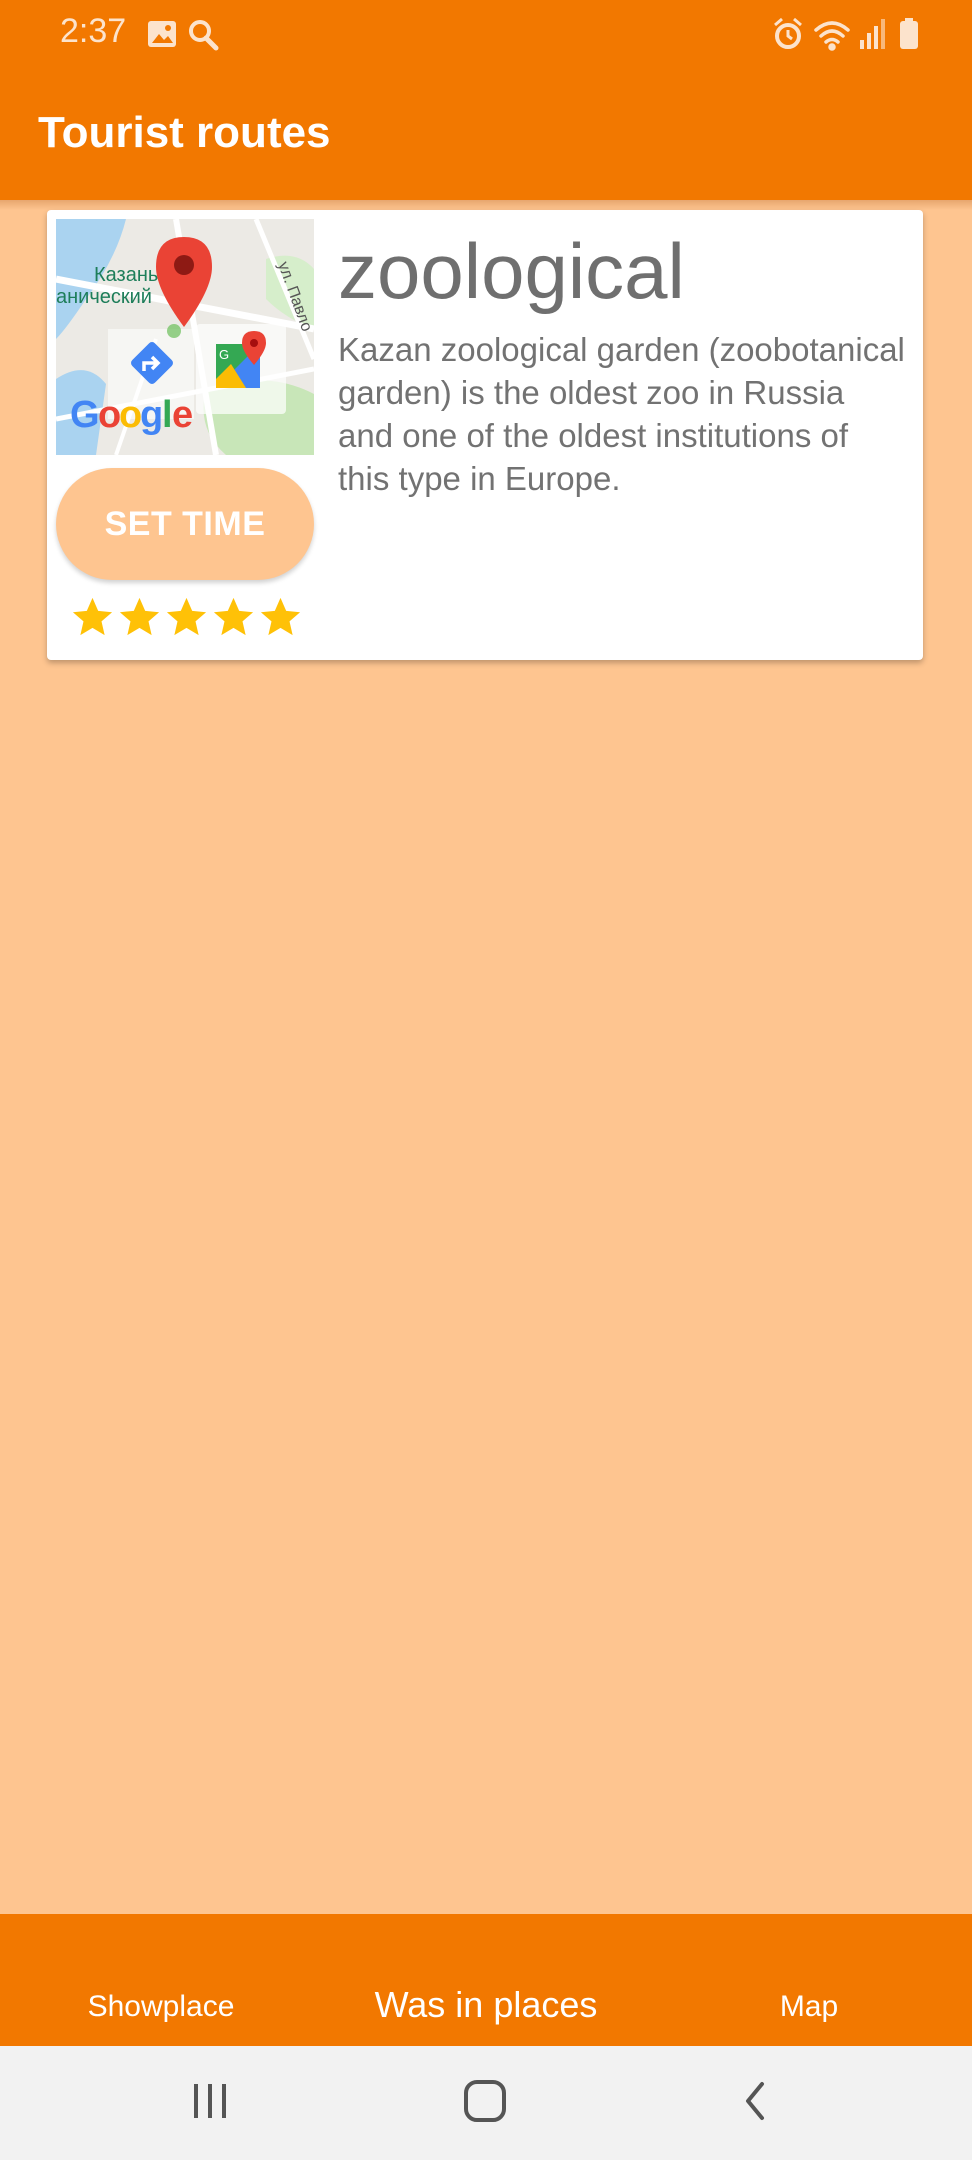 This screenshot has height=2160, width=972. What do you see at coordinates (186, 37) in the screenshot?
I see `status-left-icons` at bounding box center [186, 37].